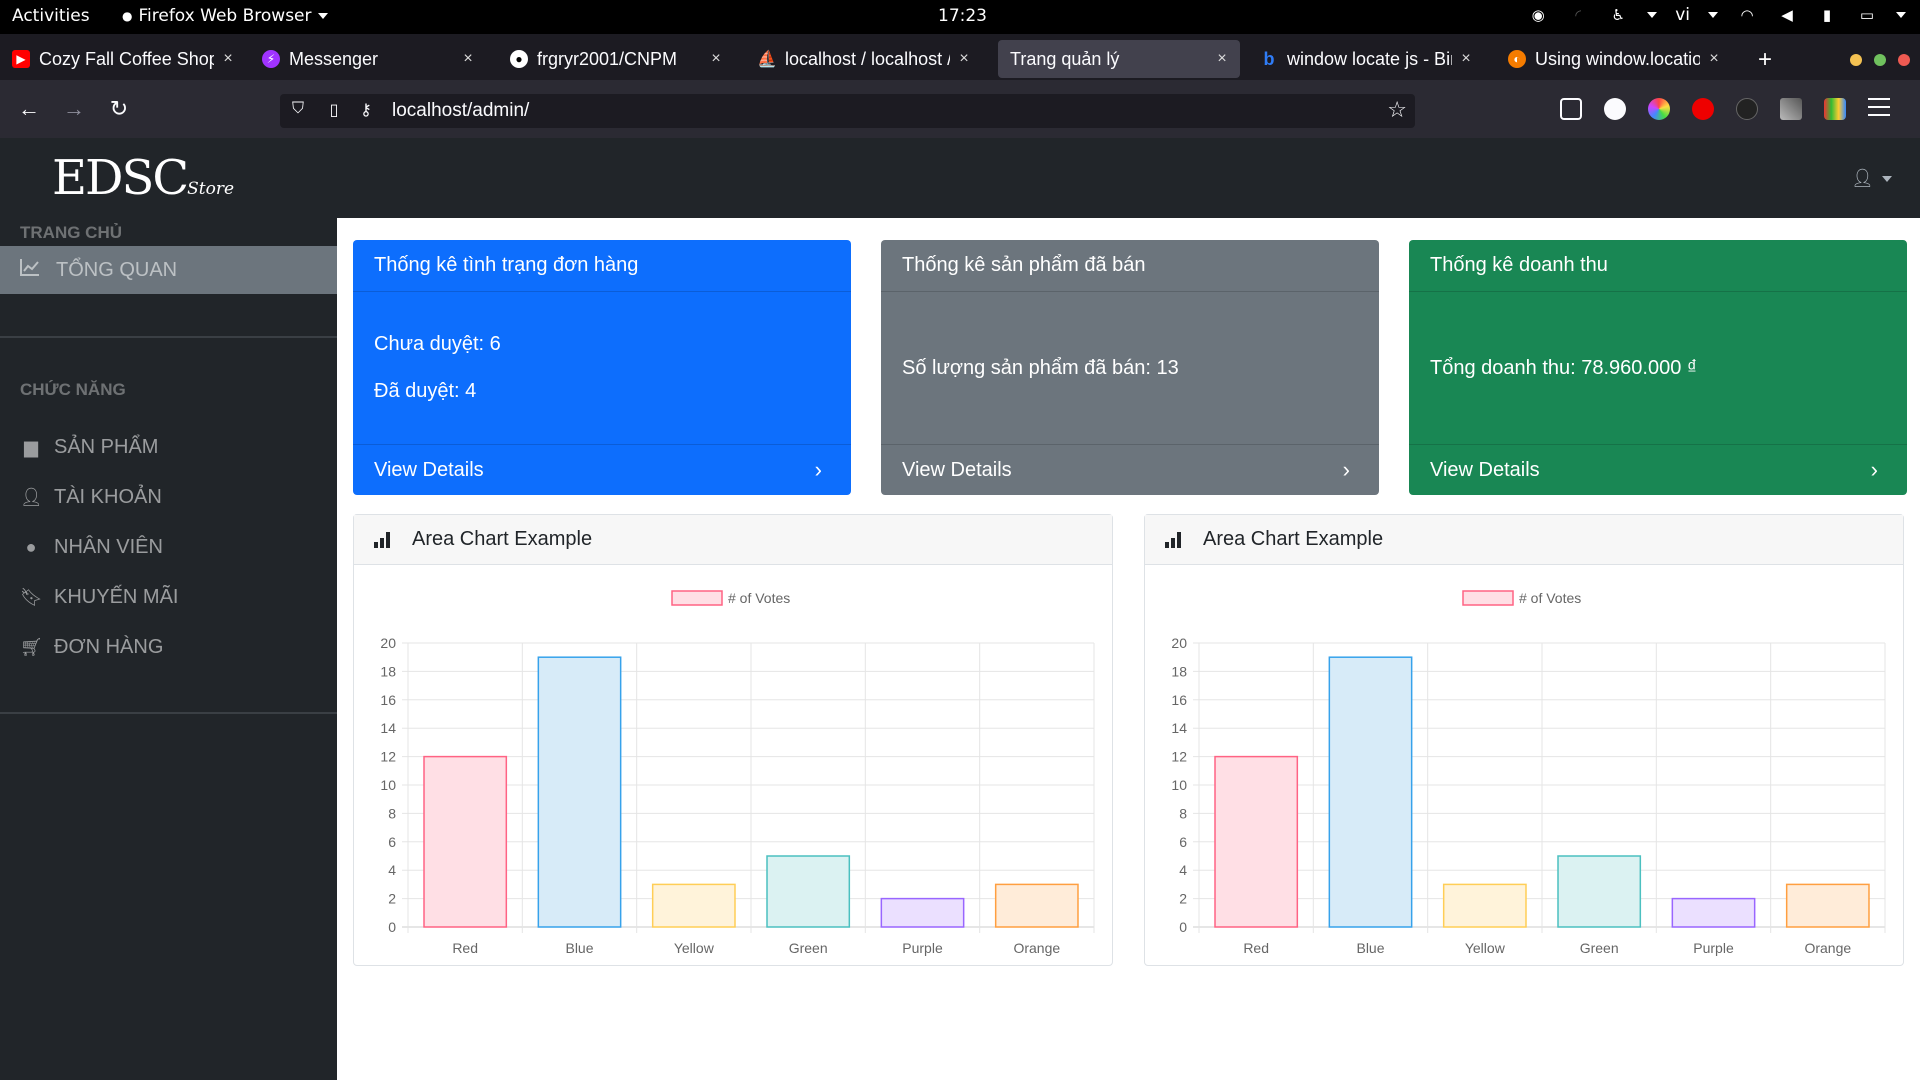 The width and height of the screenshot is (1920, 1080). Describe the element at coordinates (31, 597) in the screenshot. I see `bookmark-icon: 🔖︎` at that location.